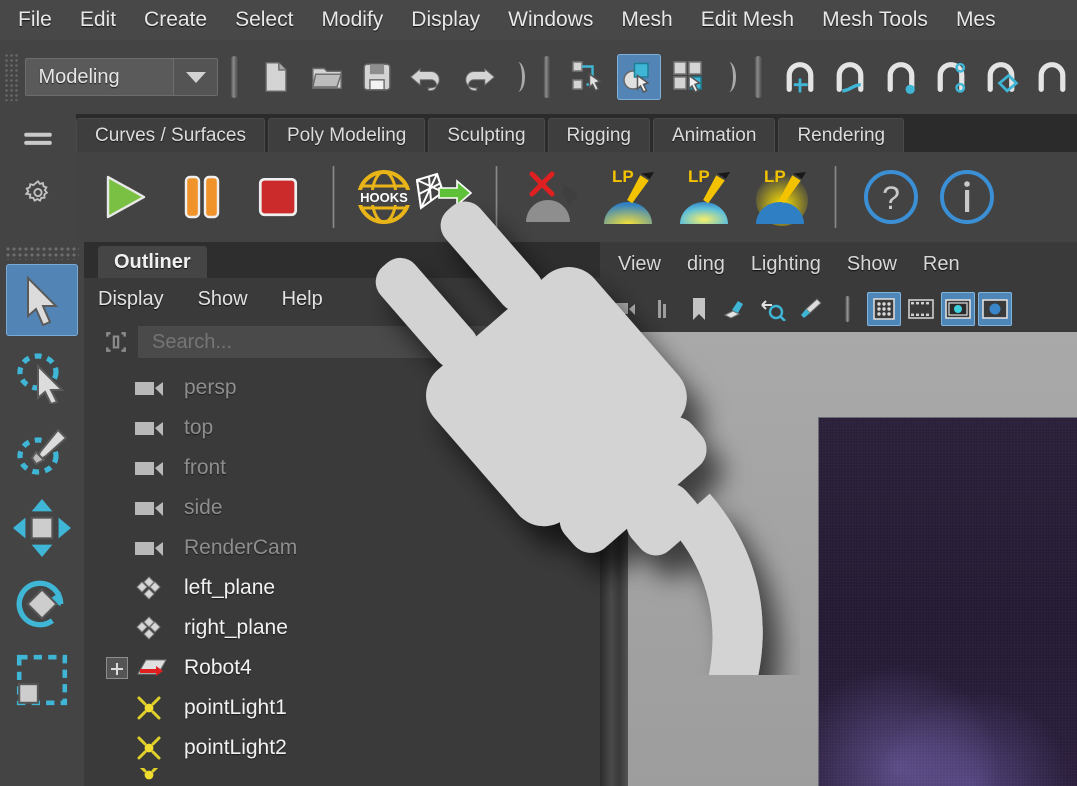 Image resolution: width=1077 pixels, height=786 pixels. Describe the element at coordinates (98, 20) in the screenshot. I see `menu-item-edit: Edit` at that location.